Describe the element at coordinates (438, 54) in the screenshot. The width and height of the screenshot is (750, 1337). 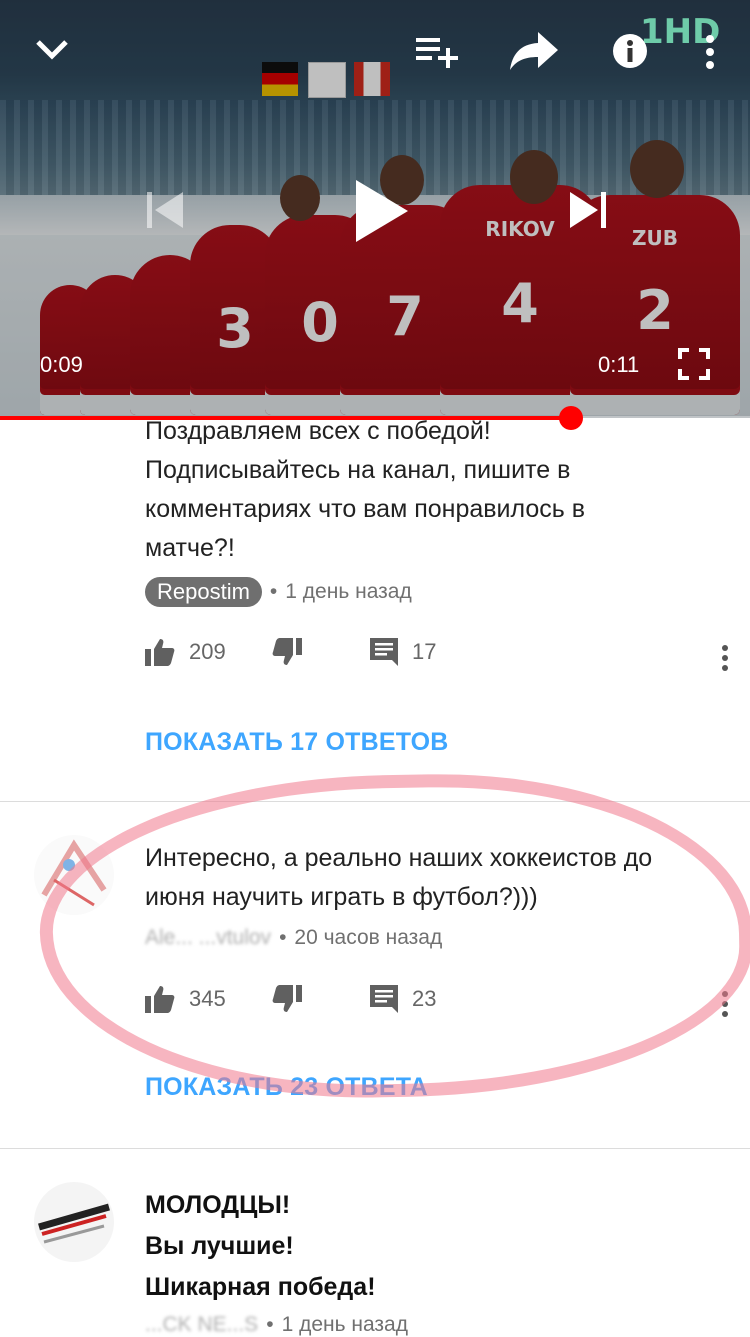
I see `add-to-queue-icon` at that location.